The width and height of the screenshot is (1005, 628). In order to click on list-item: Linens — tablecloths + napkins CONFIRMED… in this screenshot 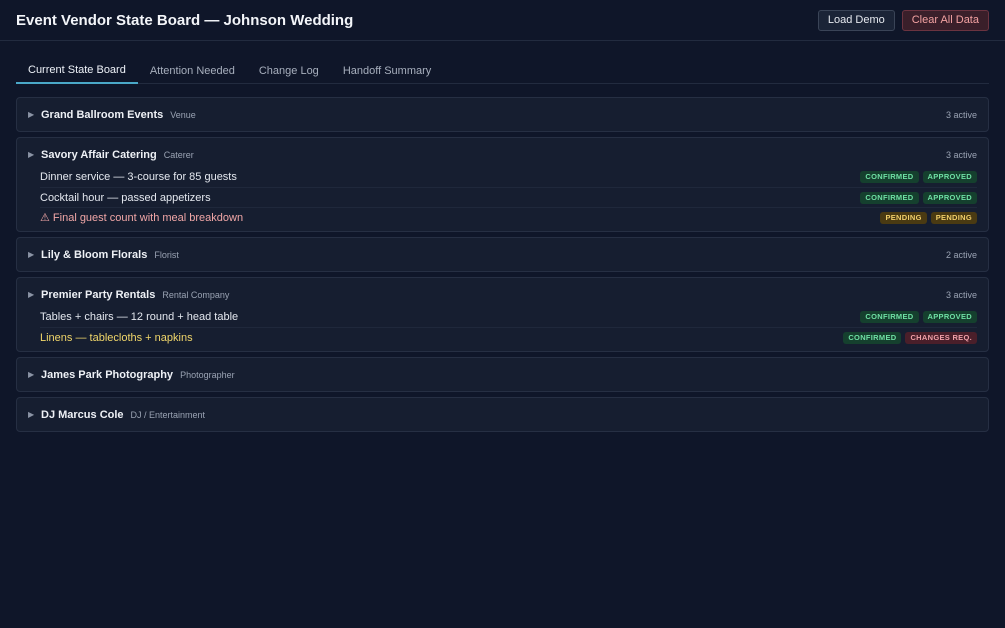, I will do `click(508, 337)`.